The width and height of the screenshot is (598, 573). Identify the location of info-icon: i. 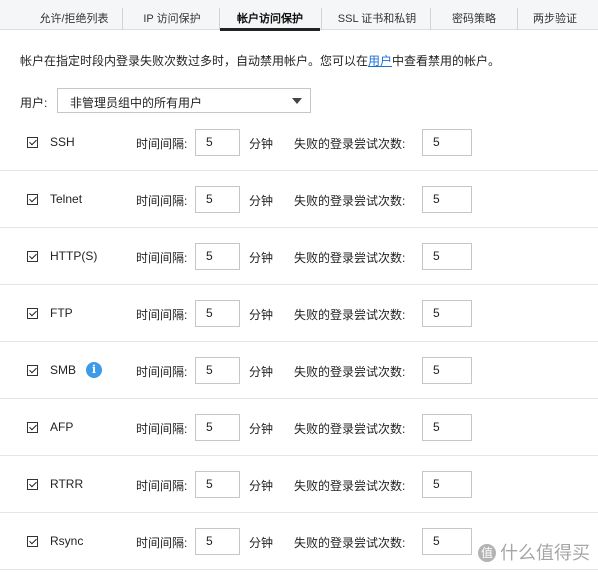
(94, 370).